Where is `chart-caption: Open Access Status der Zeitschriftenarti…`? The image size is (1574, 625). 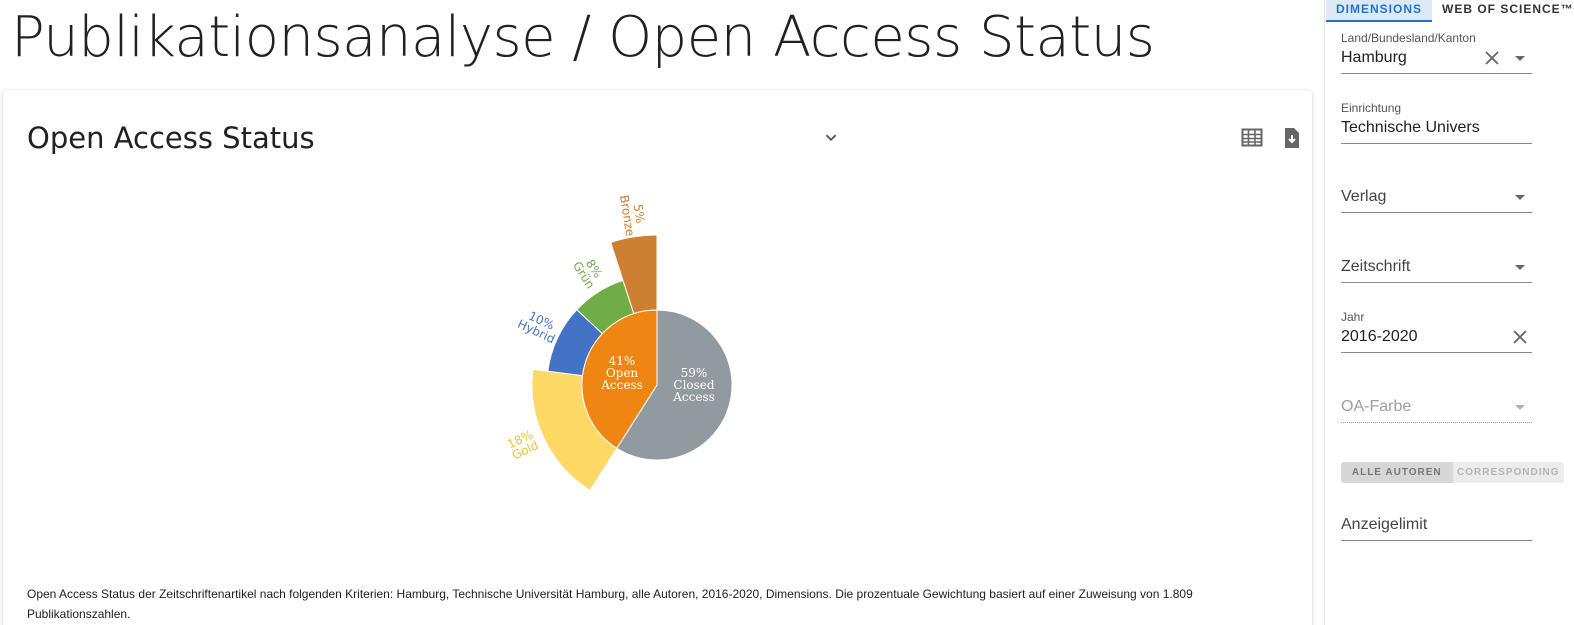
chart-caption: Open Access Status der Zeitschriftenarti… is located at coordinates (610, 604).